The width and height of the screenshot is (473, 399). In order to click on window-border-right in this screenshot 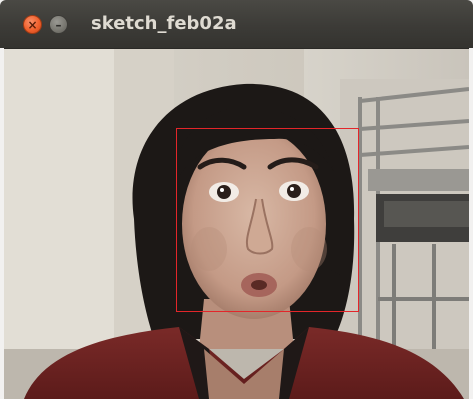, I will do `click(471, 223)`.